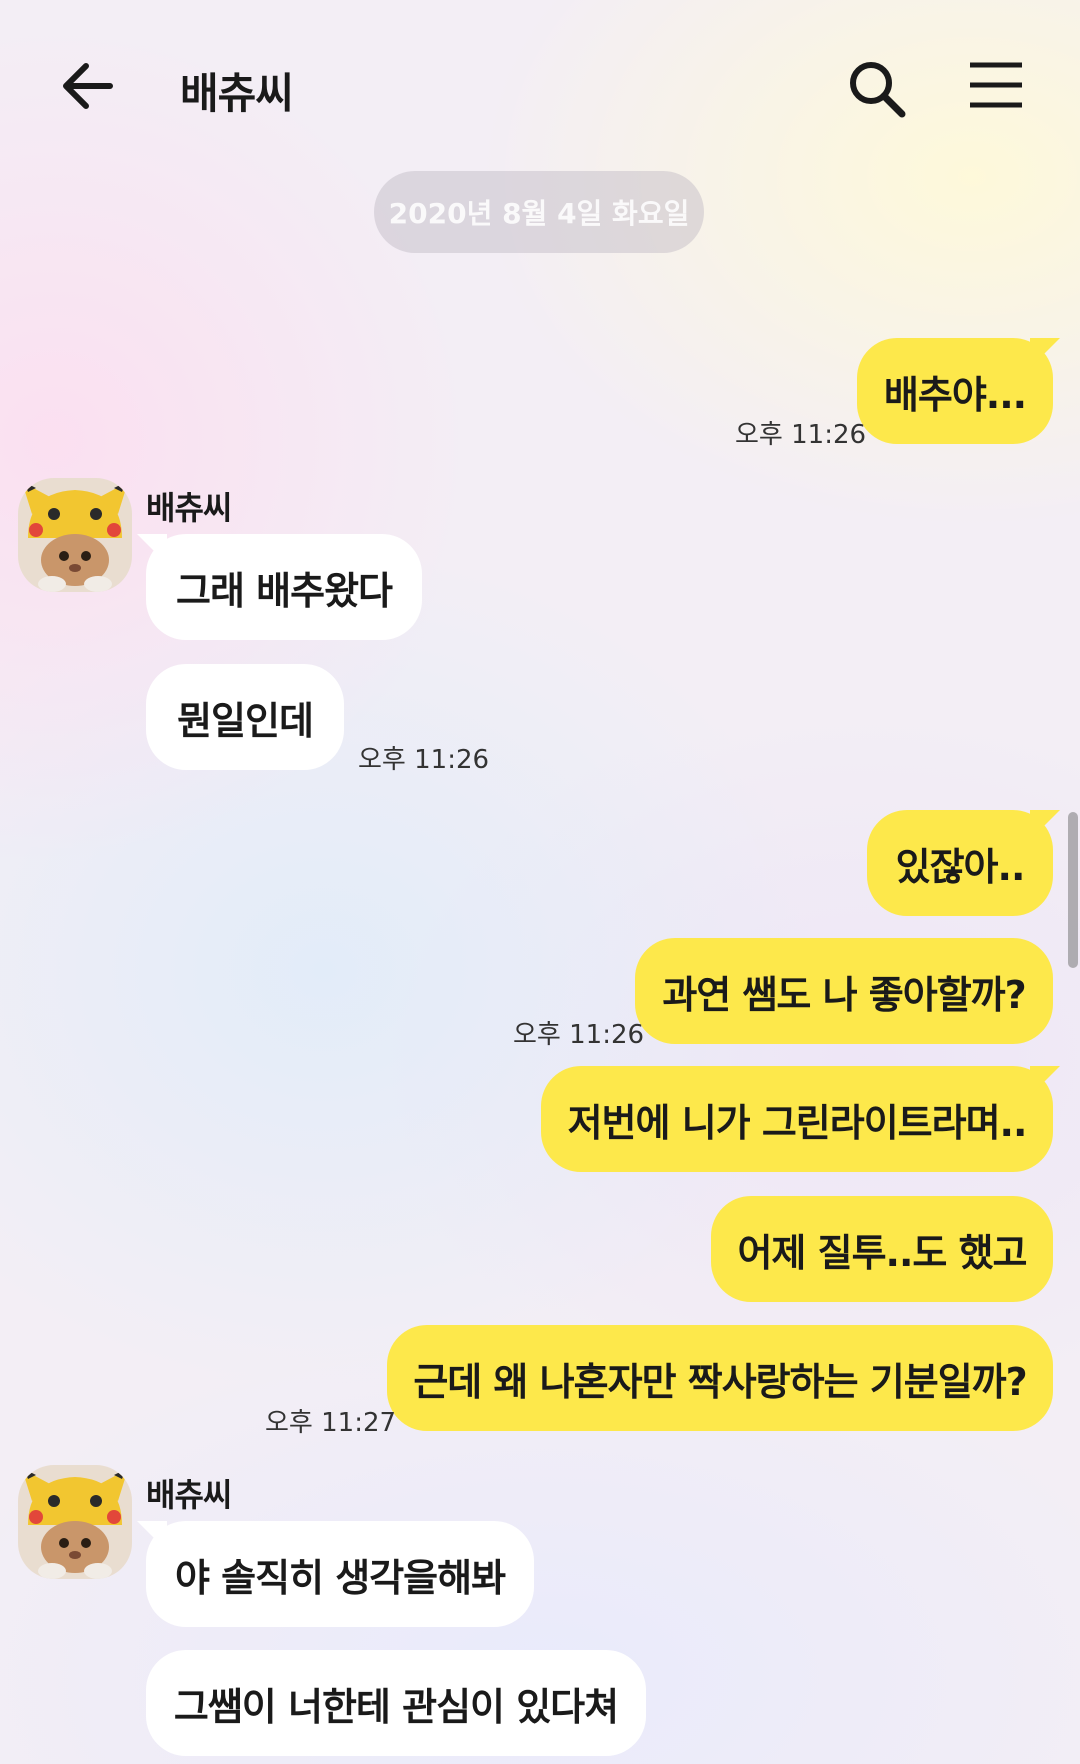  I want to click on my-message-bubble: 근데 왜 나혼자만 짝사랑하는 기분일까?, so click(720, 1378).